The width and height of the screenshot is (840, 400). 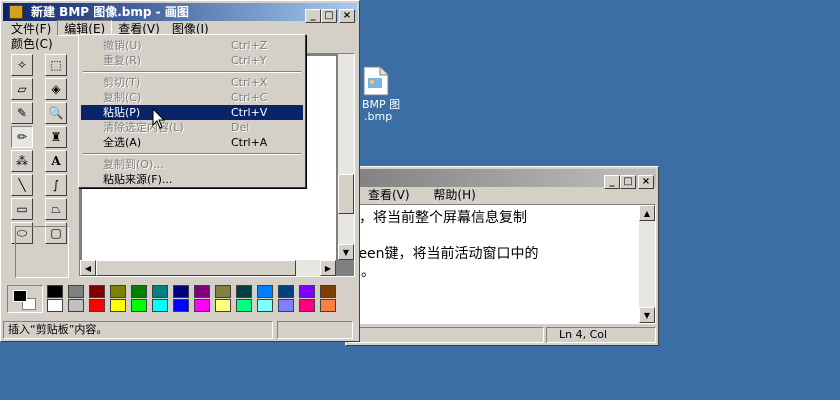 What do you see at coordinates (192, 142) in the screenshot?
I see `menu-item-select-all: 全选(A) Ctrl+A` at bounding box center [192, 142].